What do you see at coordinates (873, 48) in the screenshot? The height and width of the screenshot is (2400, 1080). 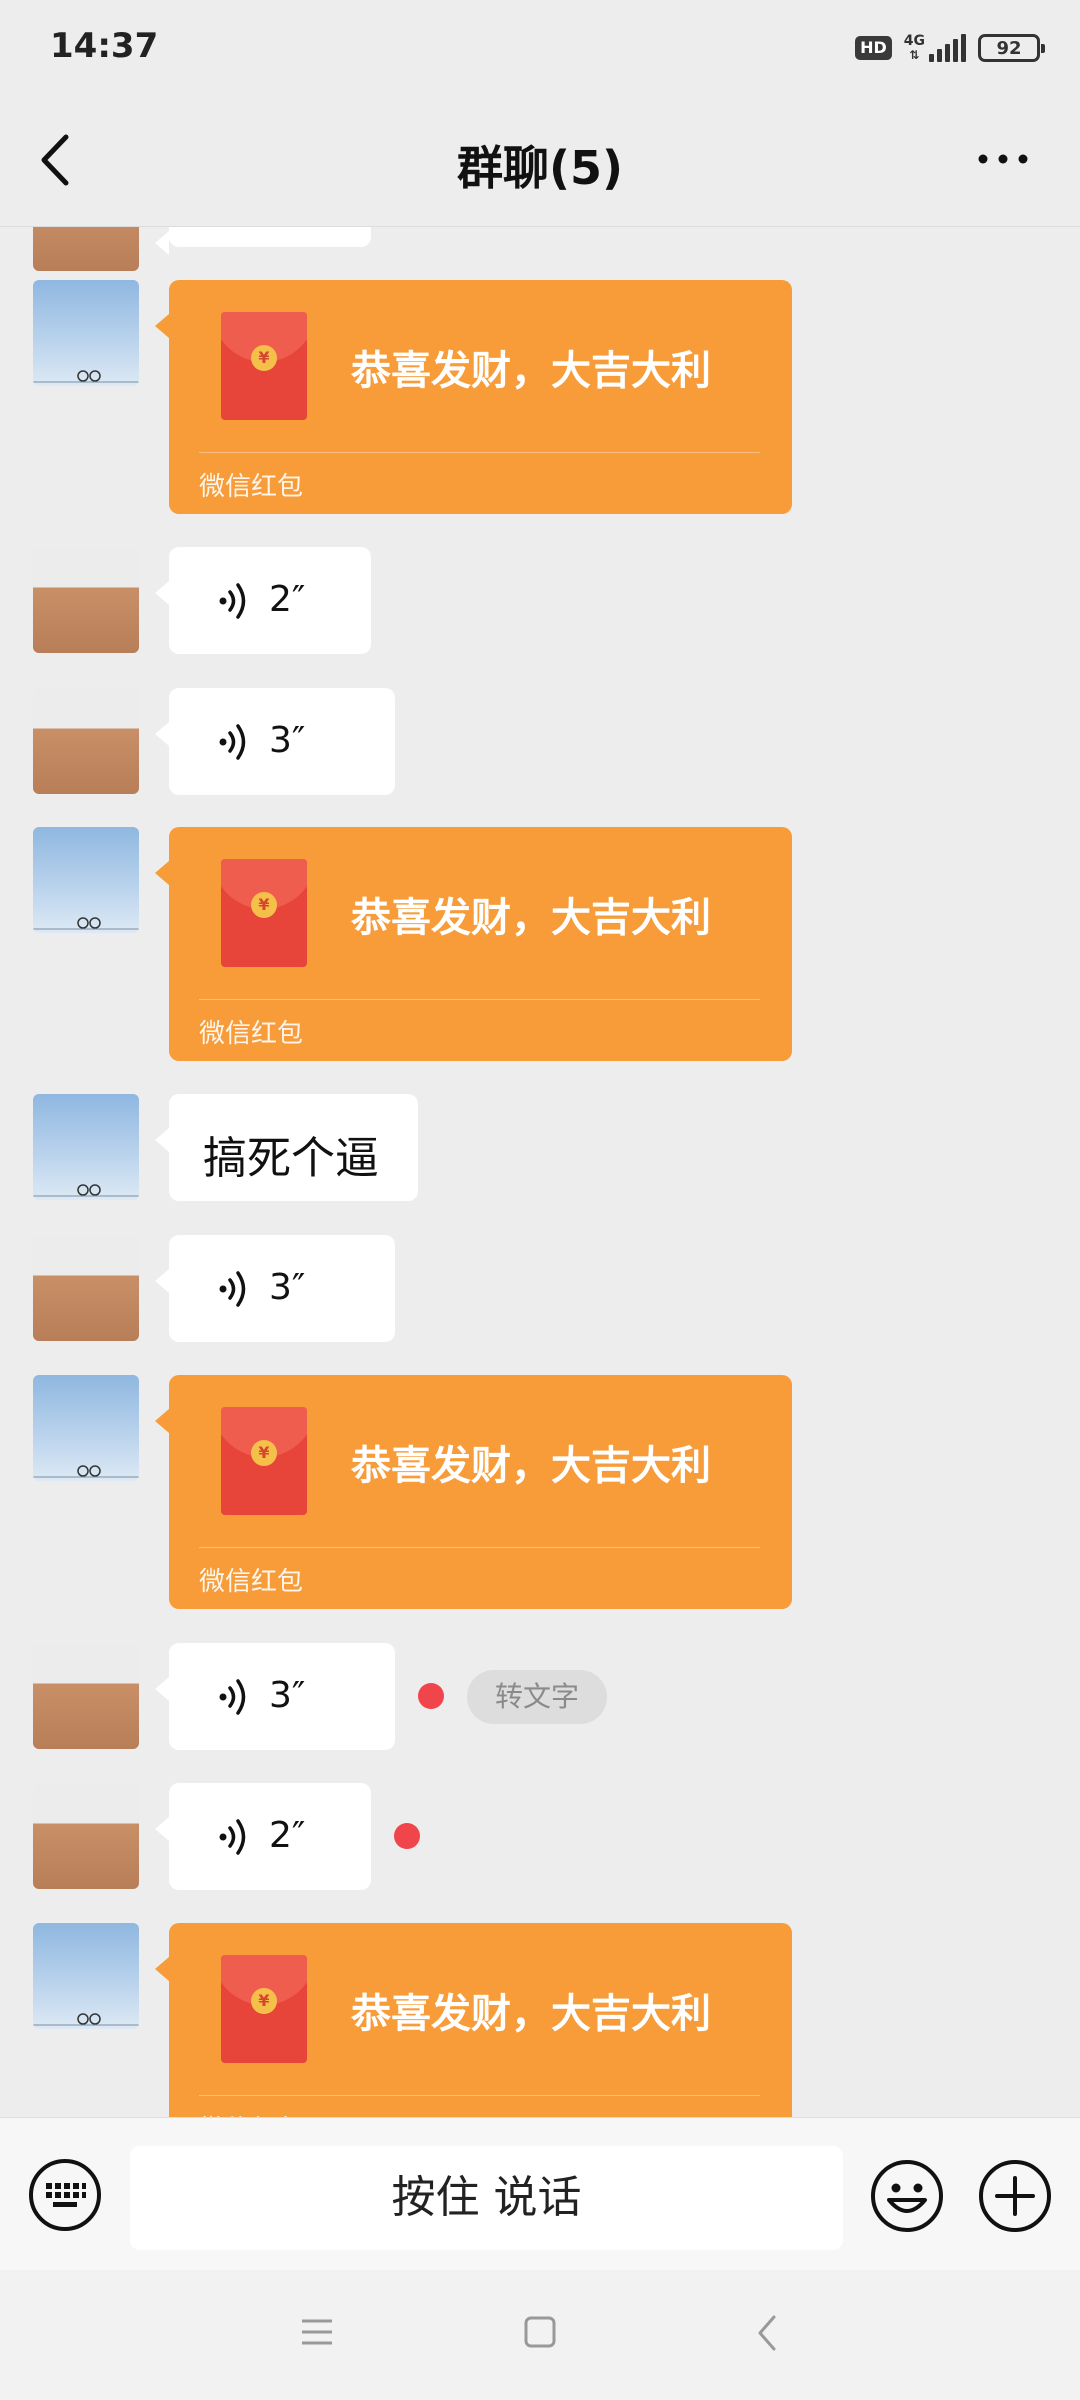 I see `hd-badge: HD` at bounding box center [873, 48].